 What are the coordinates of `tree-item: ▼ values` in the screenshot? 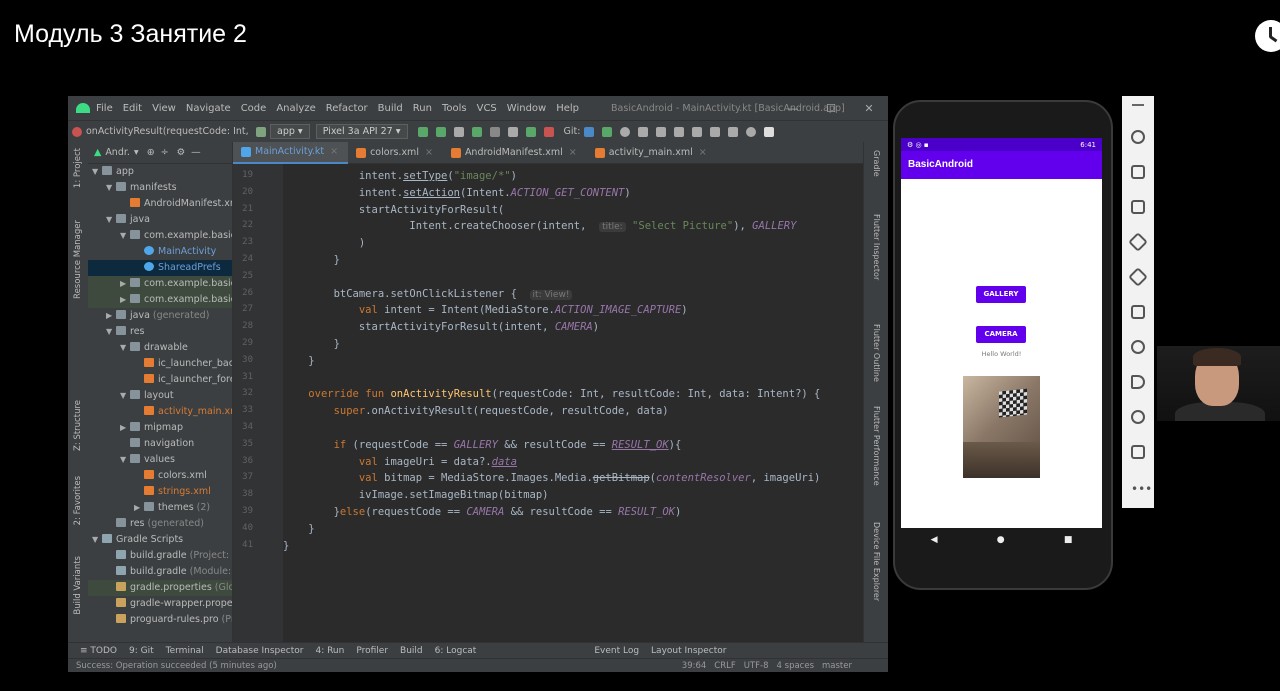 It's located at (160, 460).